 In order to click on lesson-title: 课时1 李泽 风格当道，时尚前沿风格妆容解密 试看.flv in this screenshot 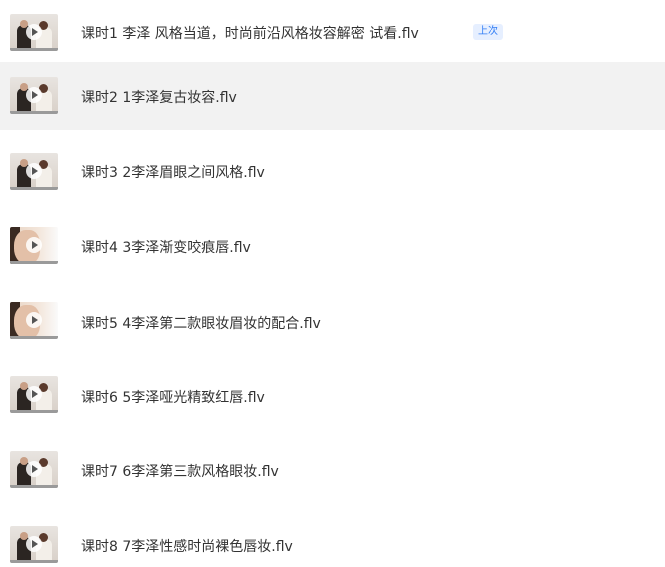, I will do `click(250, 34)`.